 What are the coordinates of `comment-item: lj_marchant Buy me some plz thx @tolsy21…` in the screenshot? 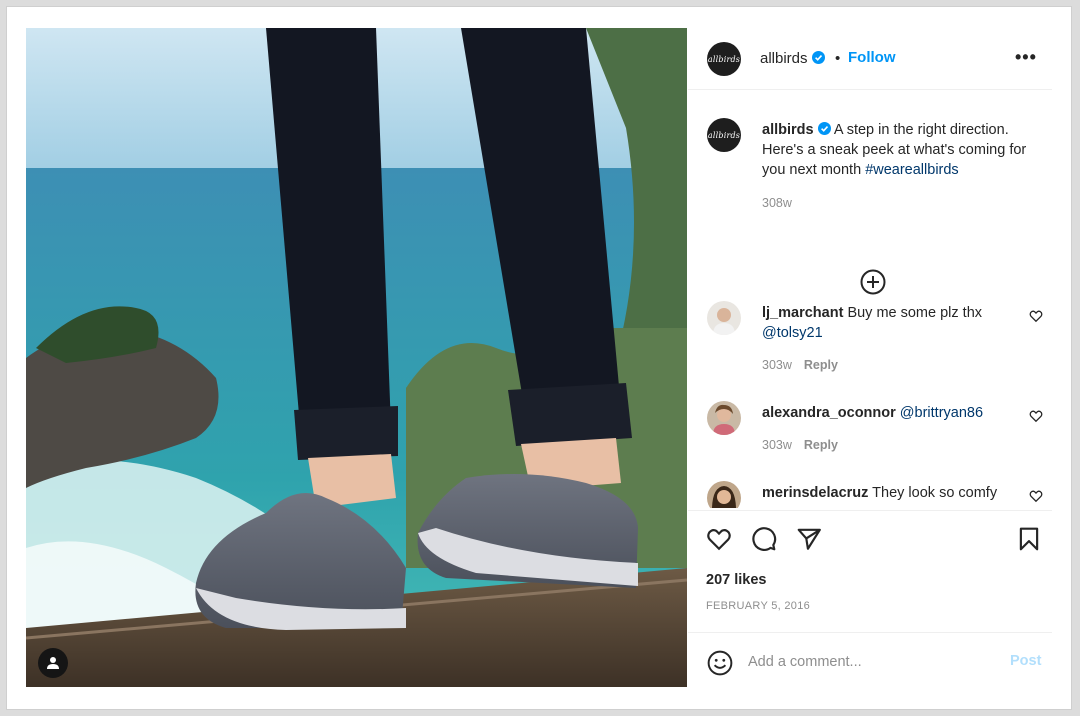 It's located at (879, 336).